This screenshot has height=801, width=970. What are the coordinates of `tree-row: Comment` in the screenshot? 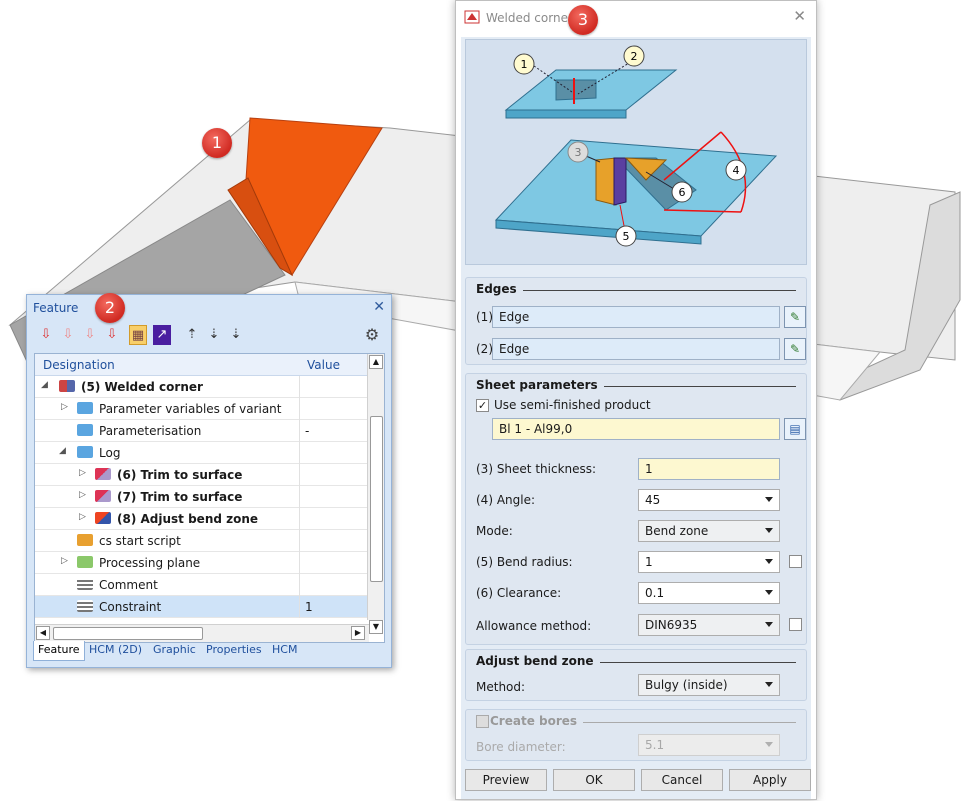 It's located at (202, 585).